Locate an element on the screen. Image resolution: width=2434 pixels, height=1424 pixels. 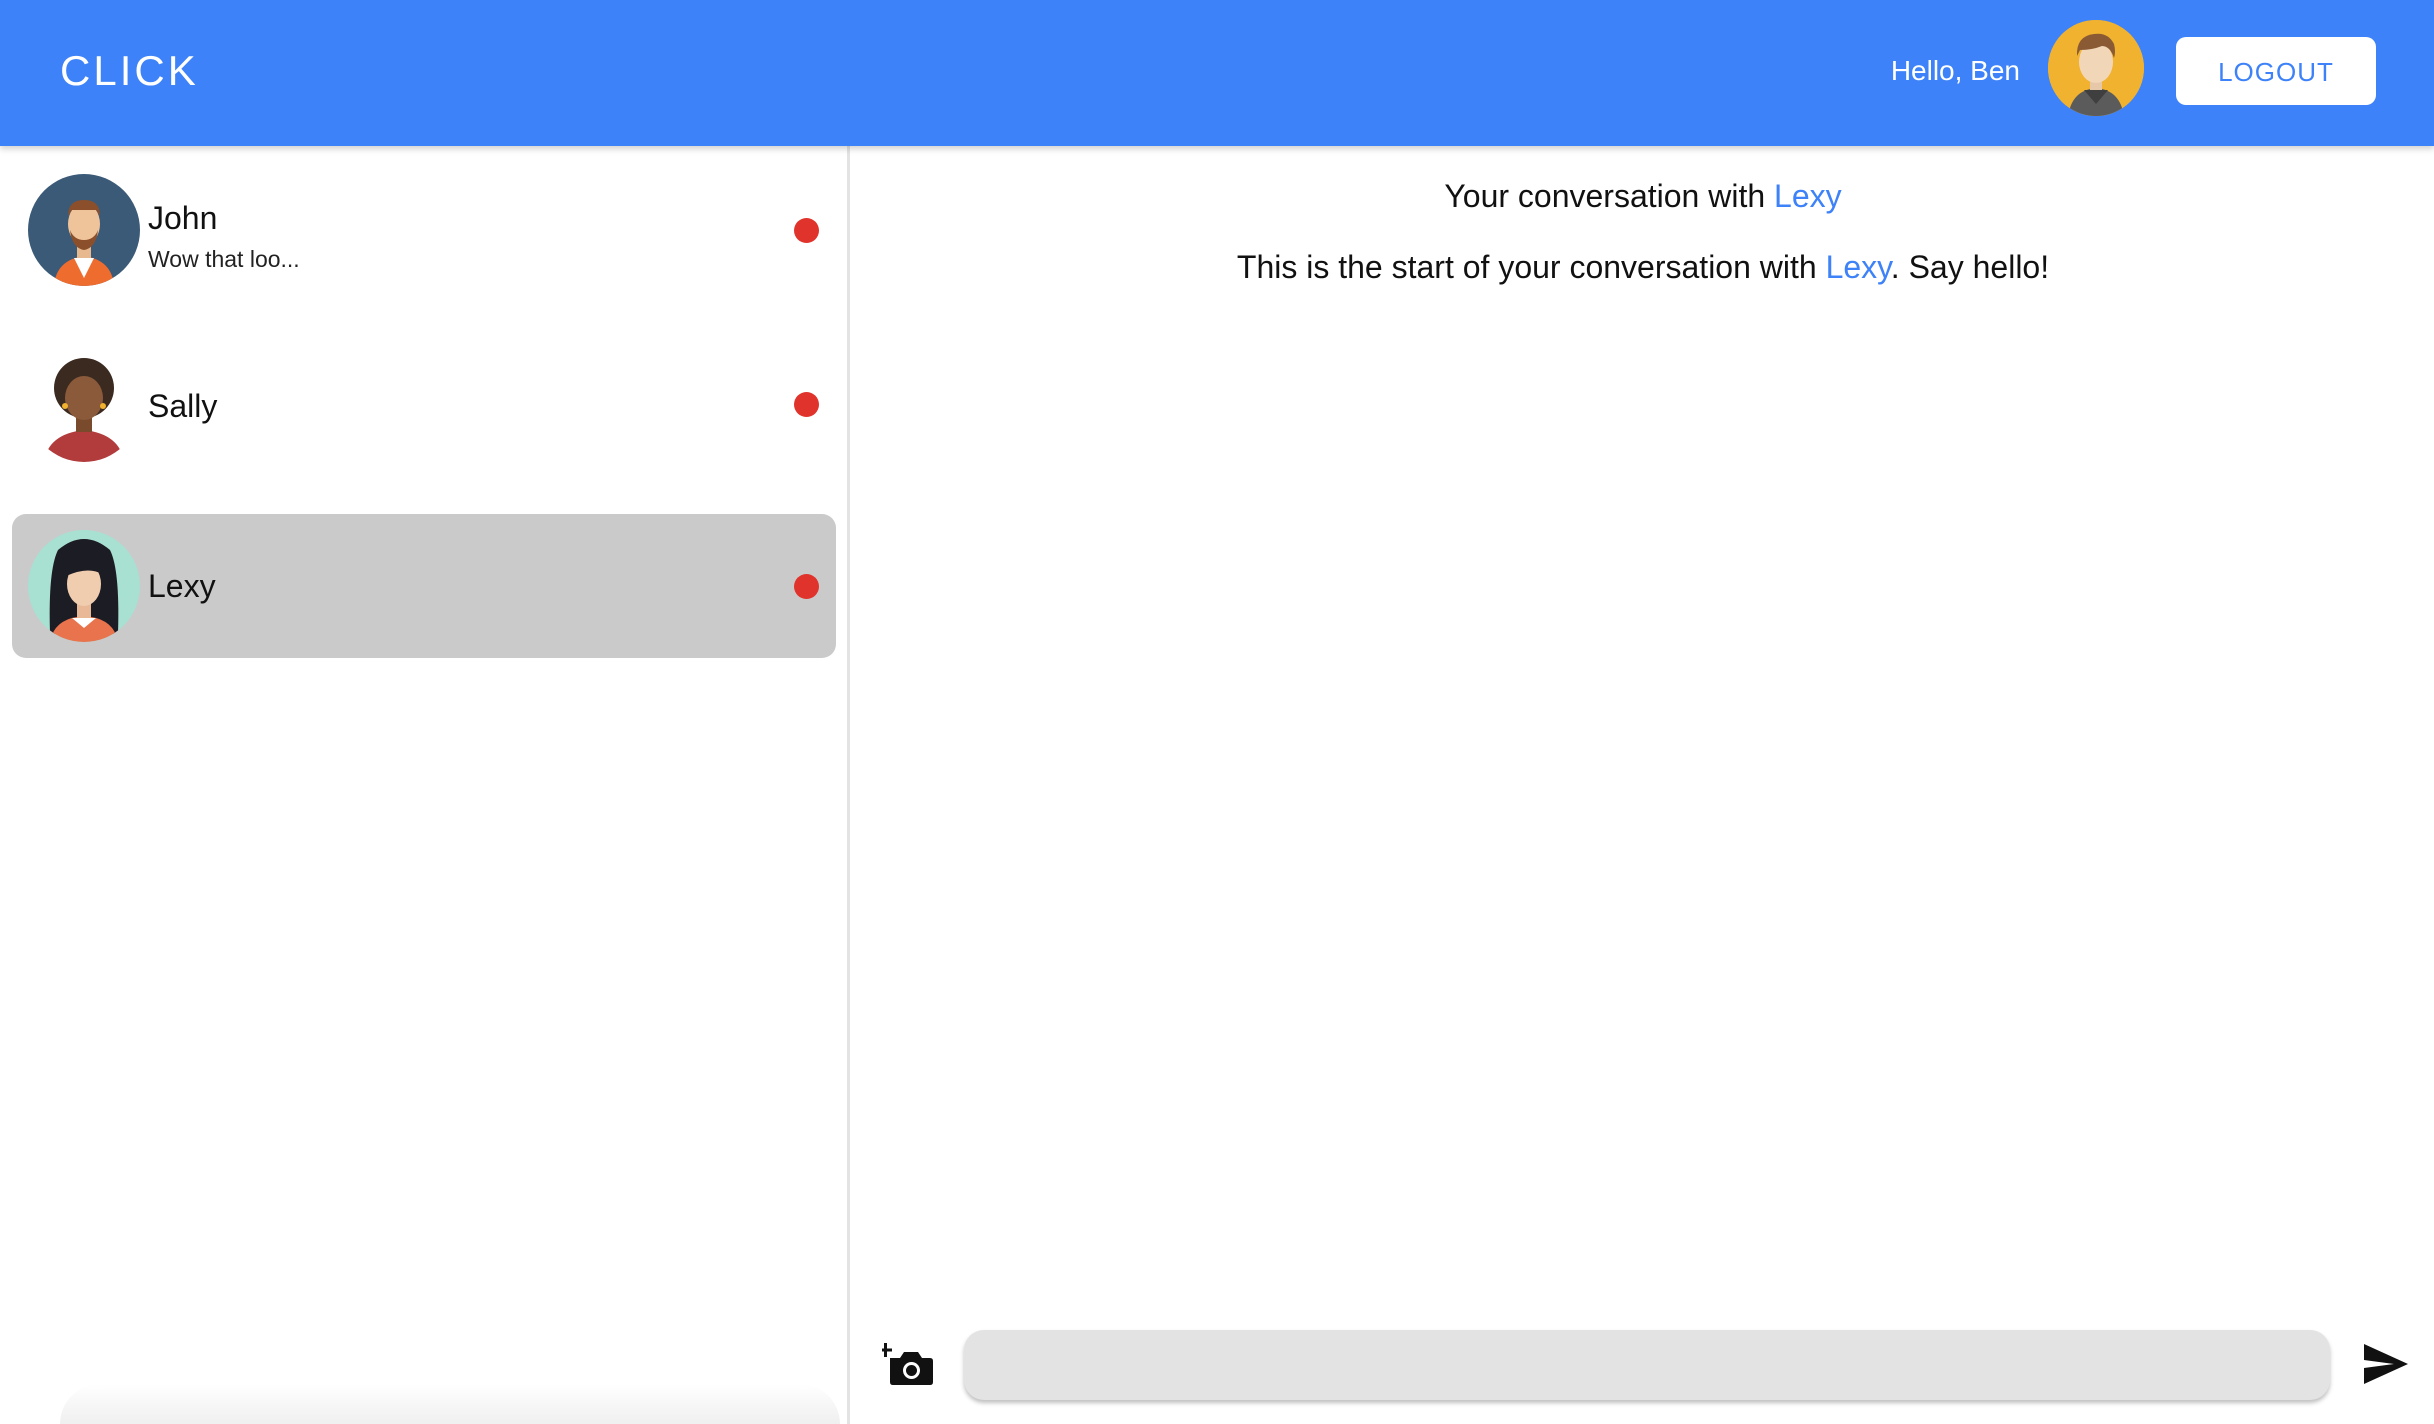
conversation-partner-name: Lexy is located at coordinates (1808, 196).